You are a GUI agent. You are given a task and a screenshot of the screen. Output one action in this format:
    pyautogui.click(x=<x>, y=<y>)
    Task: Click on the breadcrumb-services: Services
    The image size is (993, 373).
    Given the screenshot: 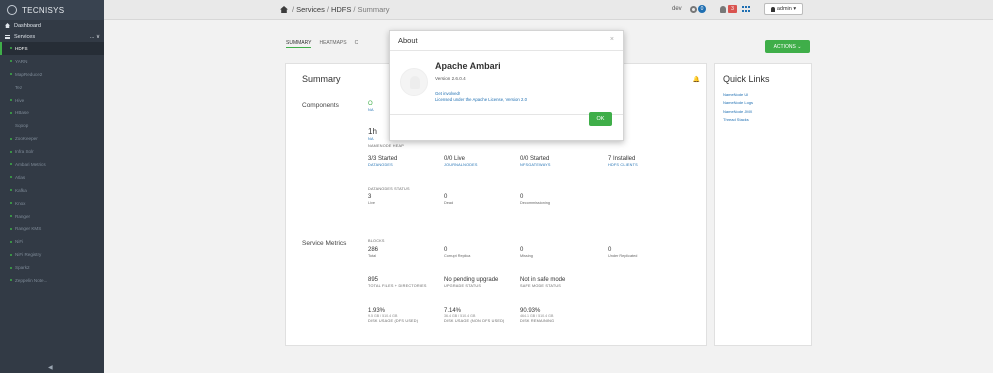 What is the action you would take?
    pyautogui.click(x=310, y=9)
    